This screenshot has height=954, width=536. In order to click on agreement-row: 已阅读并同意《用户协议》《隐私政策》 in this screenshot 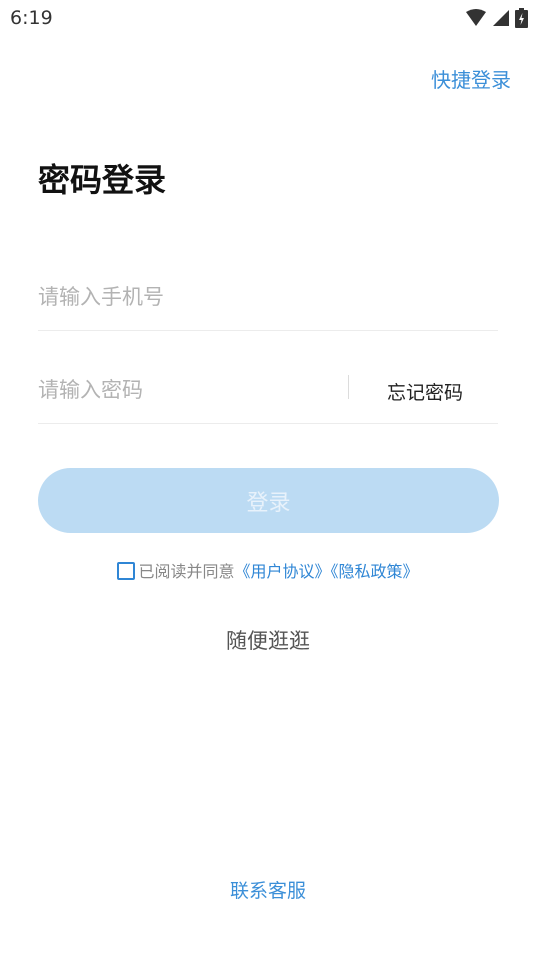, I will do `click(268, 570)`.